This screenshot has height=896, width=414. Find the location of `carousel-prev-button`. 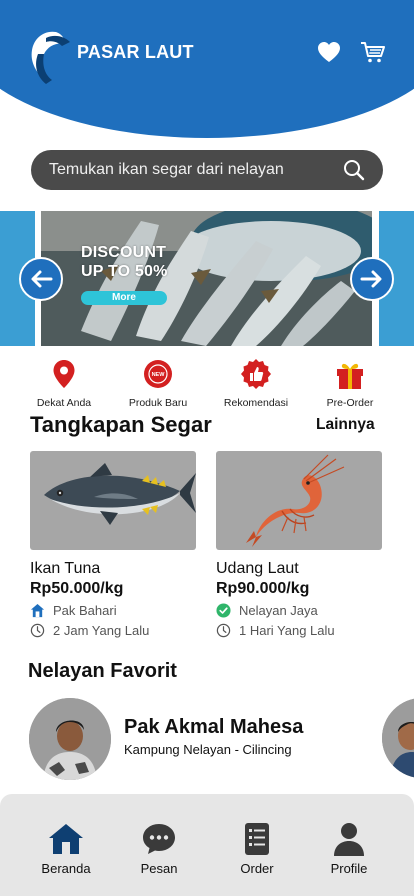

carousel-prev-button is located at coordinates (41, 279).